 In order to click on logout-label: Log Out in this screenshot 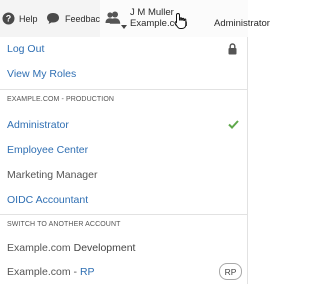, I will do `click(26, 49)`.